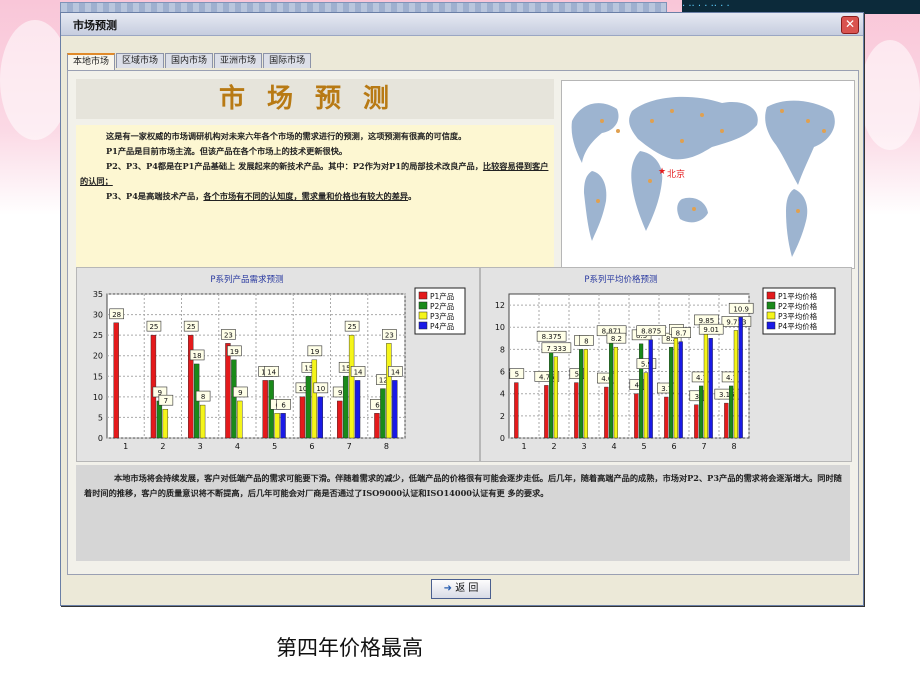 The height and width of the screenshot is (690, 920). Describe the element at coordinates (500, 305) in the screenshot. I see `y-tick-label: 12` at that location.